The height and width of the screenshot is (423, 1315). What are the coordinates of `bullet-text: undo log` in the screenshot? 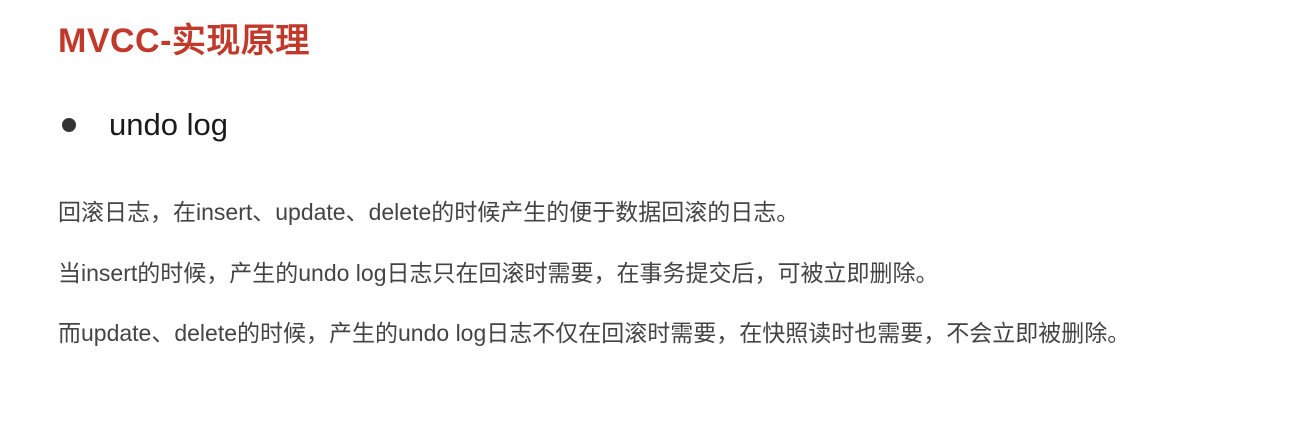 It's located at (168, 124).